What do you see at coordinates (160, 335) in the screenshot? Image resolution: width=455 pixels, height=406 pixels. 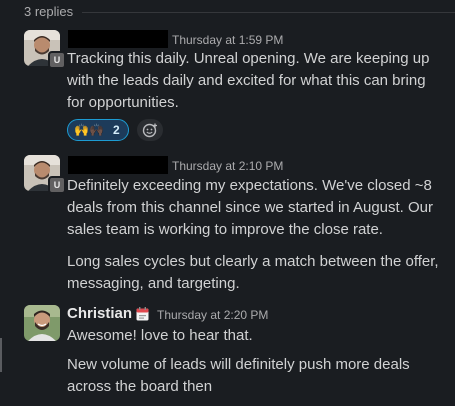 I see `message-text: Awesome! love to hear that.` at bounding box center [160, 335].